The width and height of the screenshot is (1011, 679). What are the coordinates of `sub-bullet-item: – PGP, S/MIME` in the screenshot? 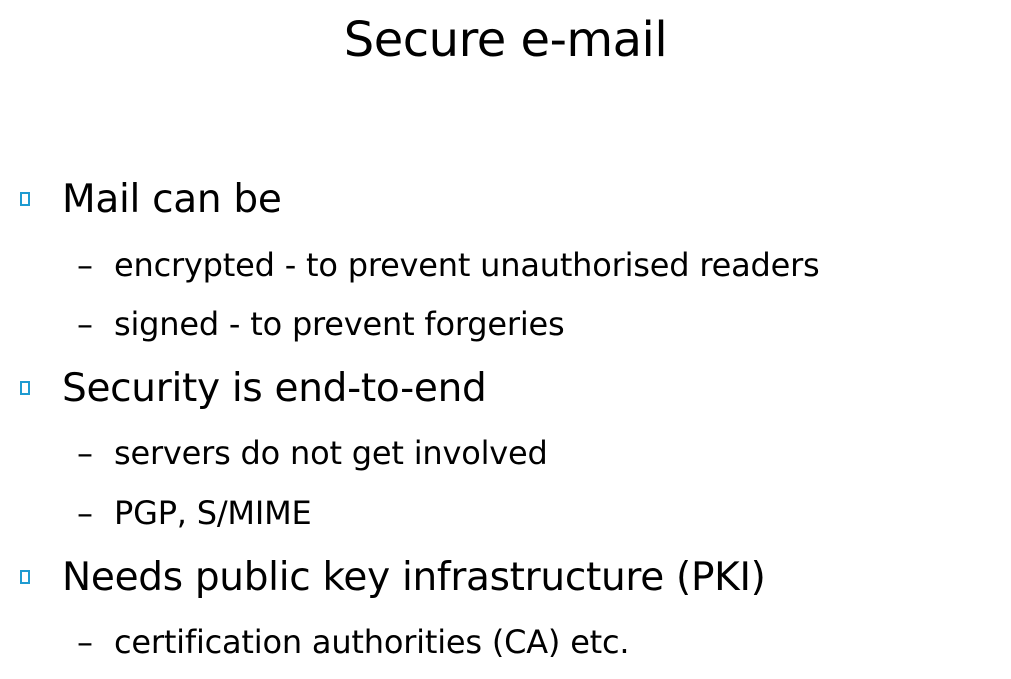 It's located at (505, 513).